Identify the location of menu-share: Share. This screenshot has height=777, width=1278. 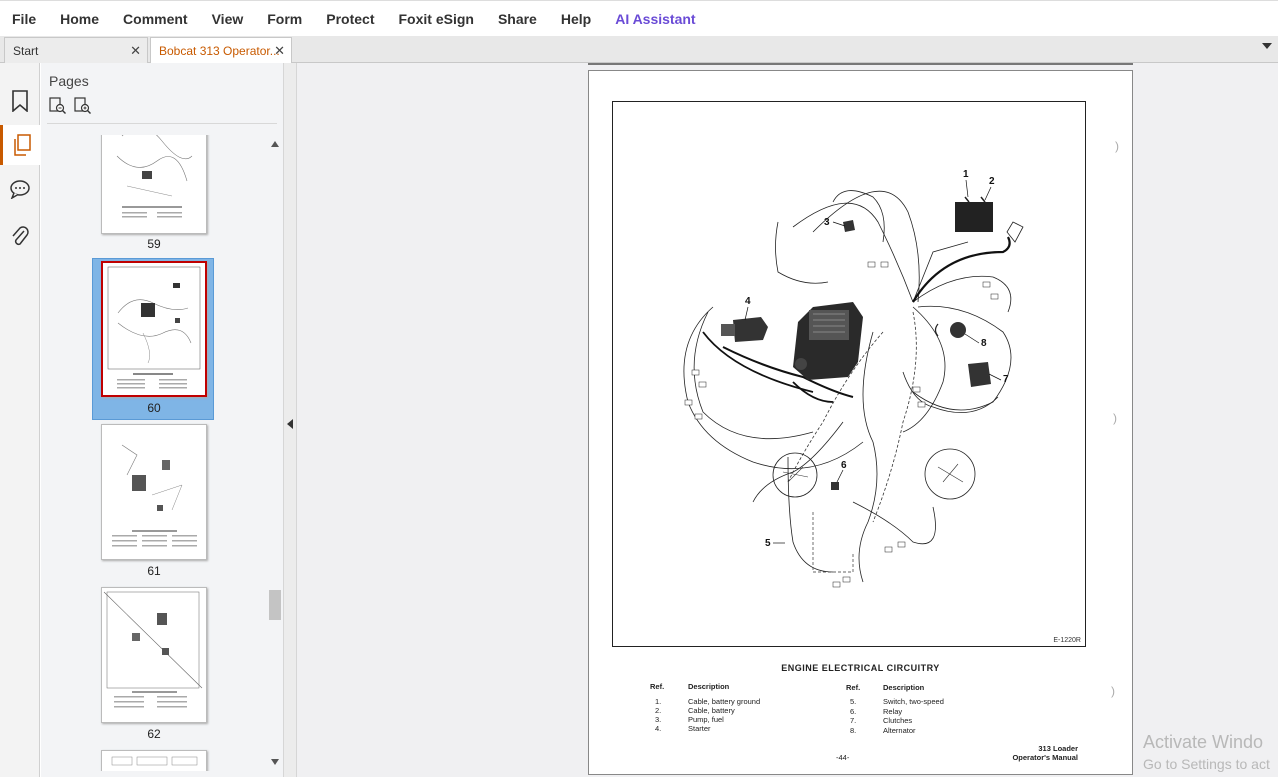
(517, 19).